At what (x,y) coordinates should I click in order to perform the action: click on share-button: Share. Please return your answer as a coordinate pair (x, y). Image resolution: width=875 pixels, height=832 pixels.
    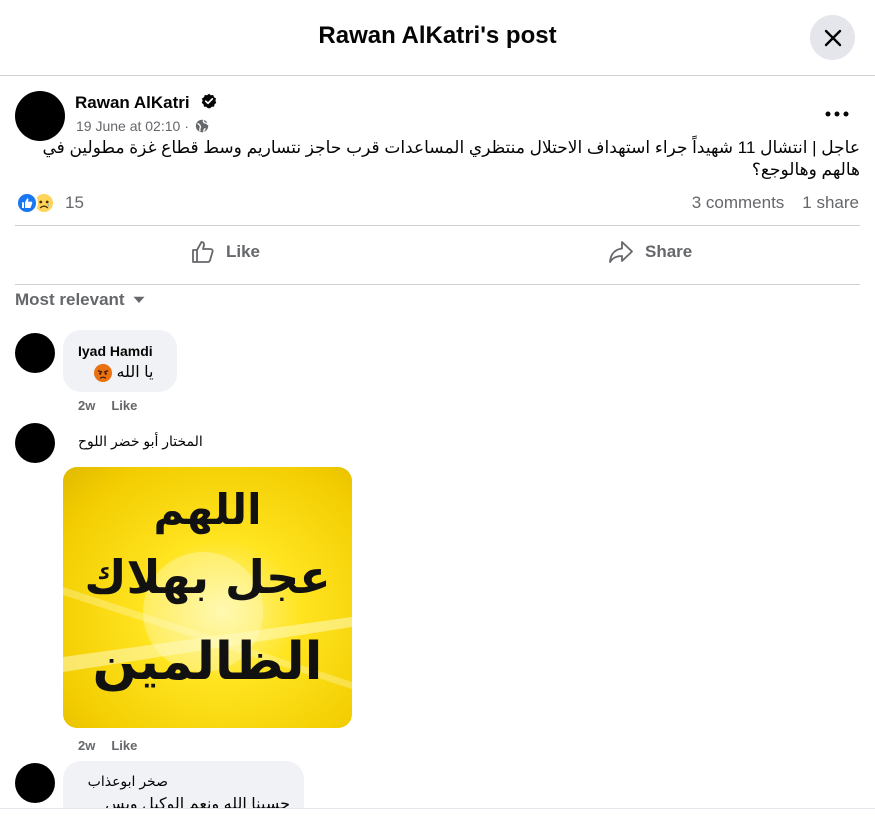
    Looking at the image, I should click on (649, 252).